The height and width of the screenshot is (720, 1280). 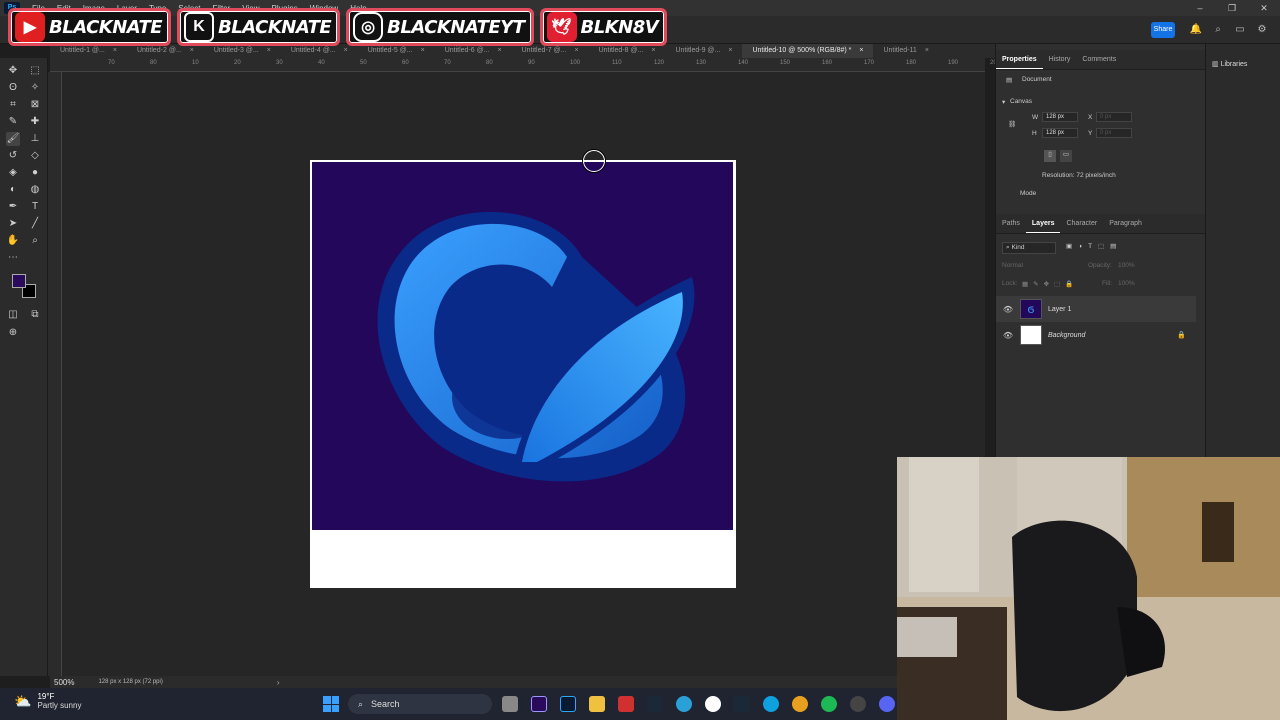 I want to click on opacity-value: 100%, so click(x=1126, y=265).